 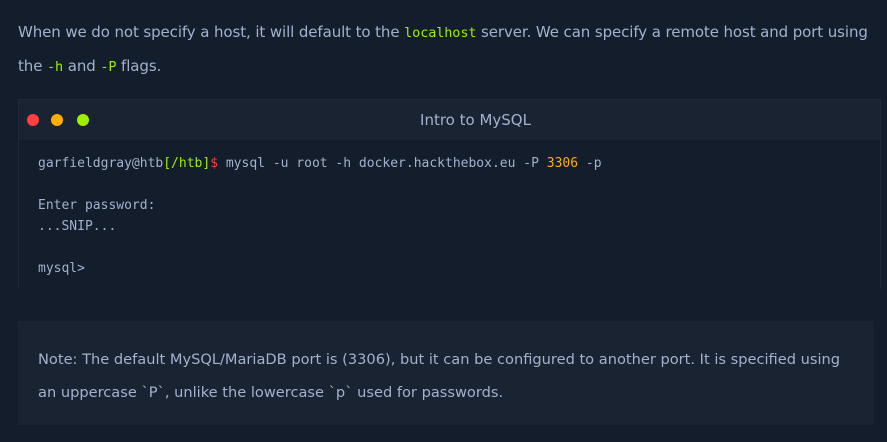 What do you see at coordinates (82, 66) in the screenshot?
I see `intro-text-and: and` at bounding box center [82, 66].